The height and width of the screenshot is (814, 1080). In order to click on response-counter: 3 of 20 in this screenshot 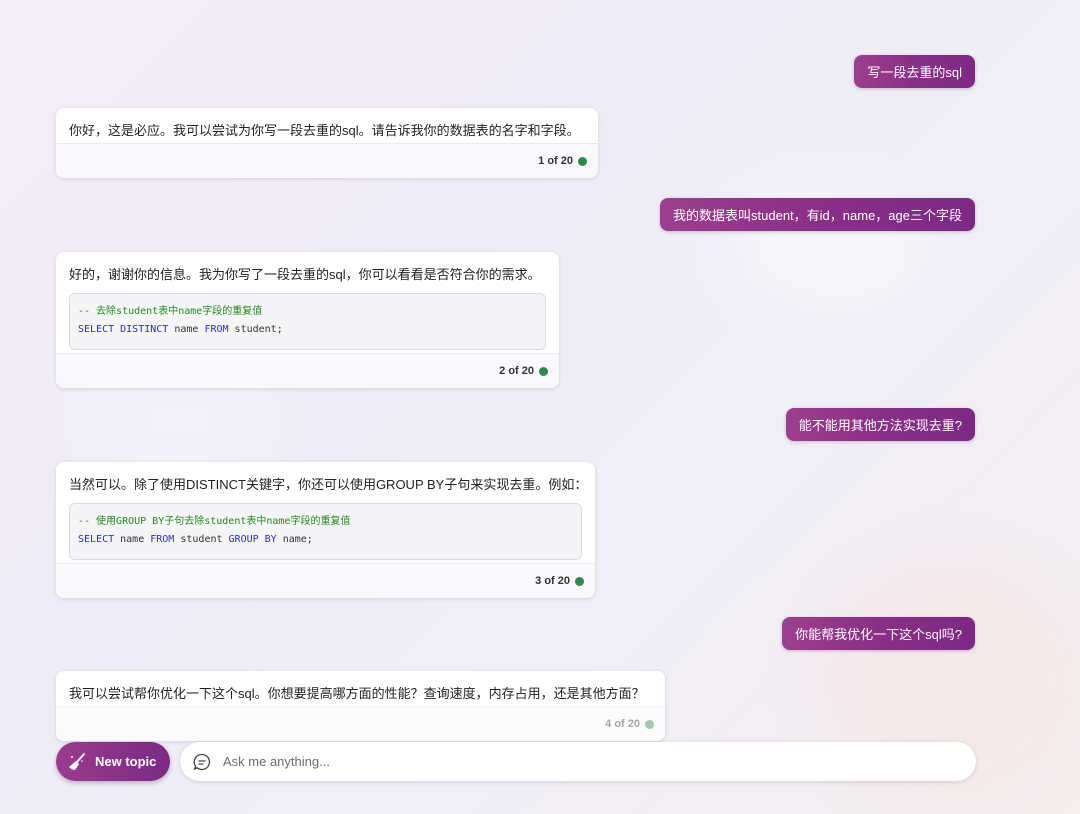, I will do `click(552, 581)`.